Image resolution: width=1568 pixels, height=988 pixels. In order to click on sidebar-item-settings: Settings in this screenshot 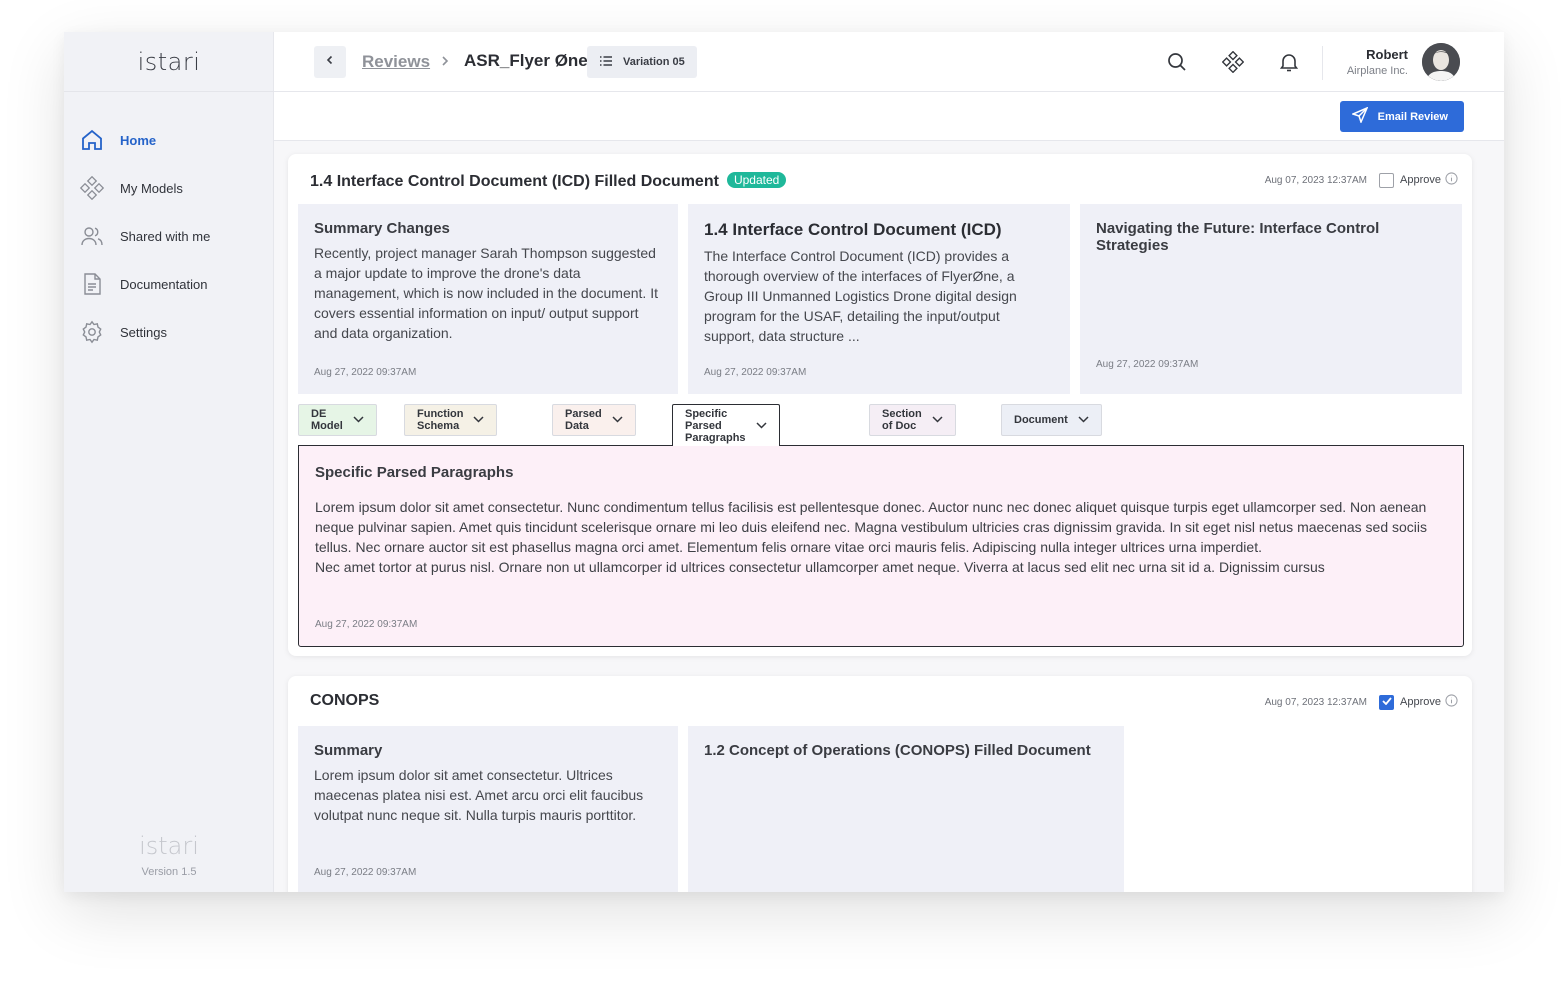, I will do `click(169, 332)`.